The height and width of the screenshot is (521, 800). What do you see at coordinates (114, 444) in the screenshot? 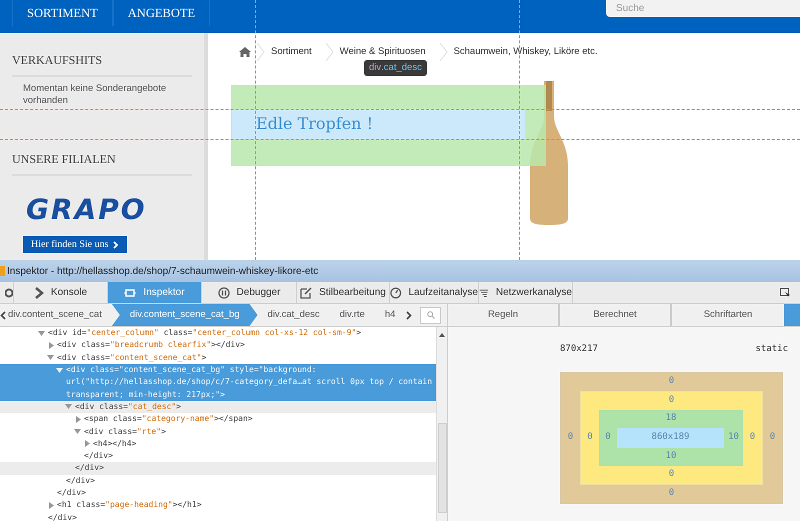
I see `code-line: <h4></h4>` at bounding box center [114, 444].